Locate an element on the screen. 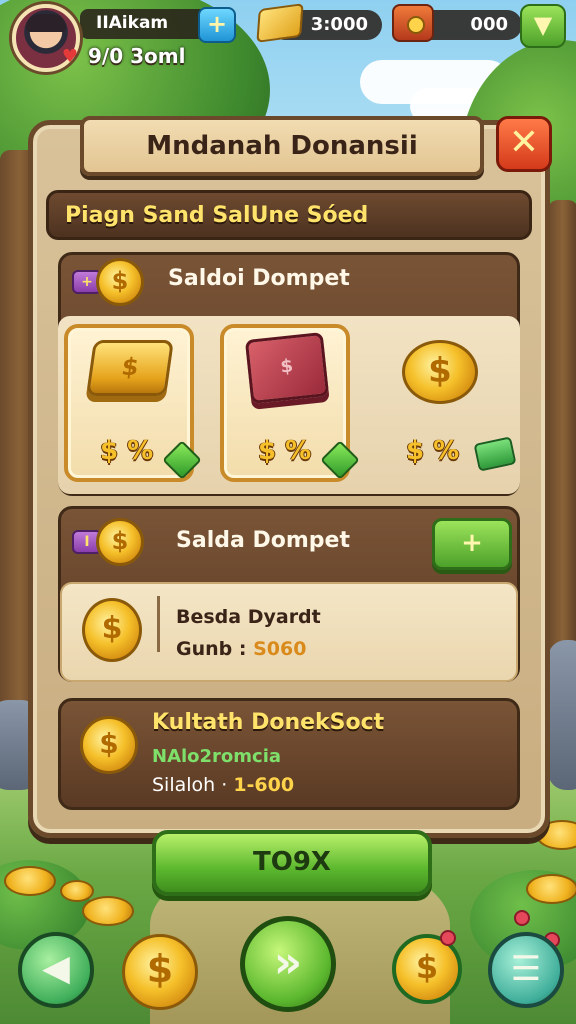 The height and width of the screenshot is (1024, 576). flower is located at coordinates (522, 918).